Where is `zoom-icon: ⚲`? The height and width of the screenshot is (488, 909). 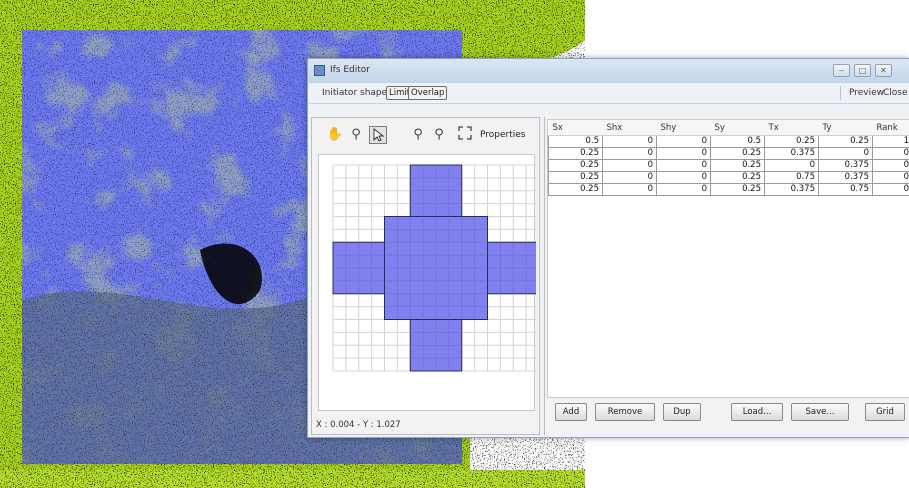
zoom-icon: ⚲ is located at coordinates (356, 135).